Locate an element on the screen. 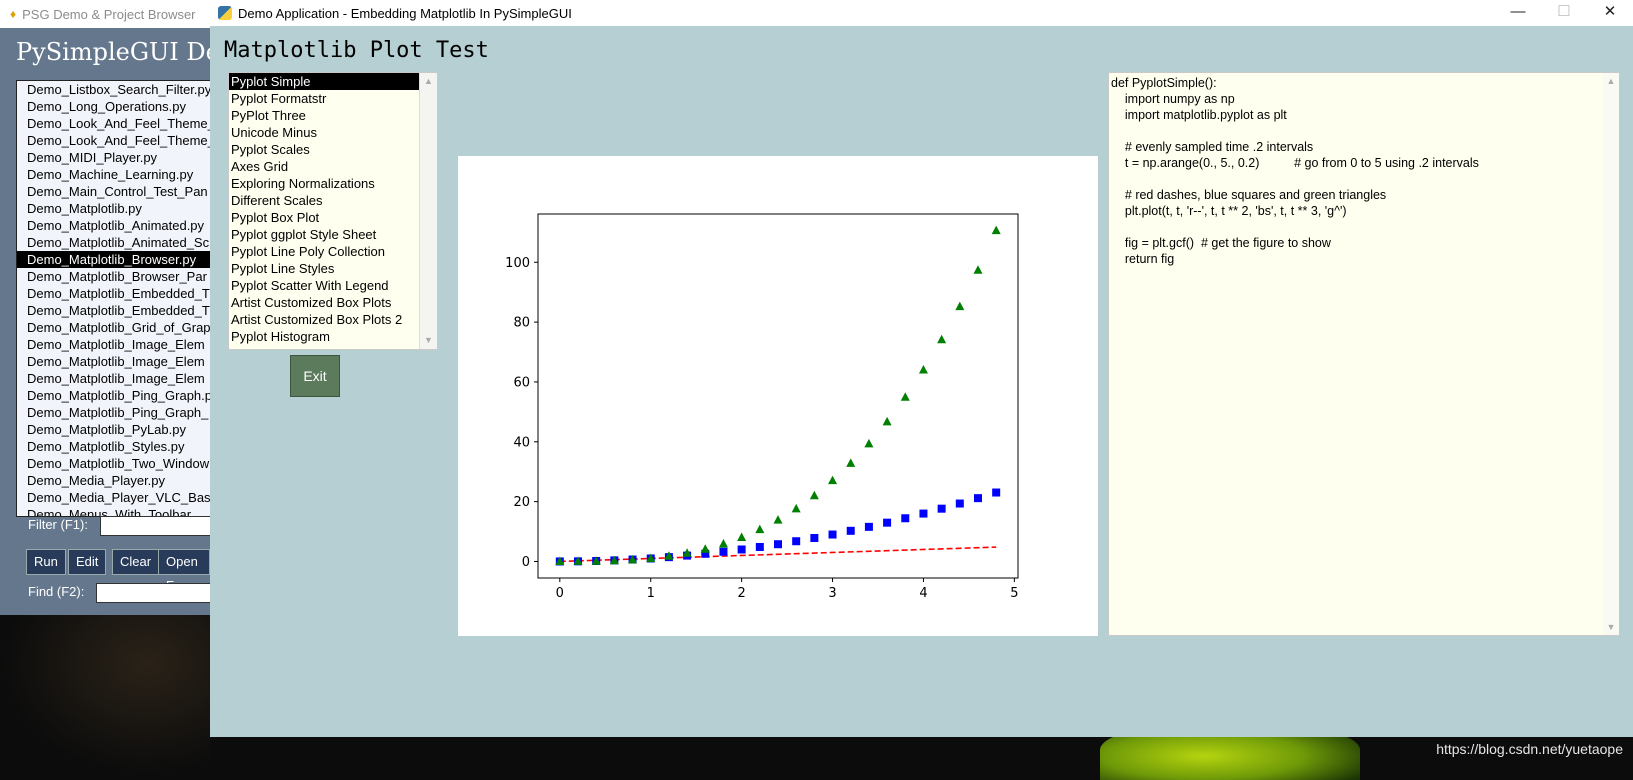  plot-list-item: Pyplot Simple is located at coordinates (324, 81).